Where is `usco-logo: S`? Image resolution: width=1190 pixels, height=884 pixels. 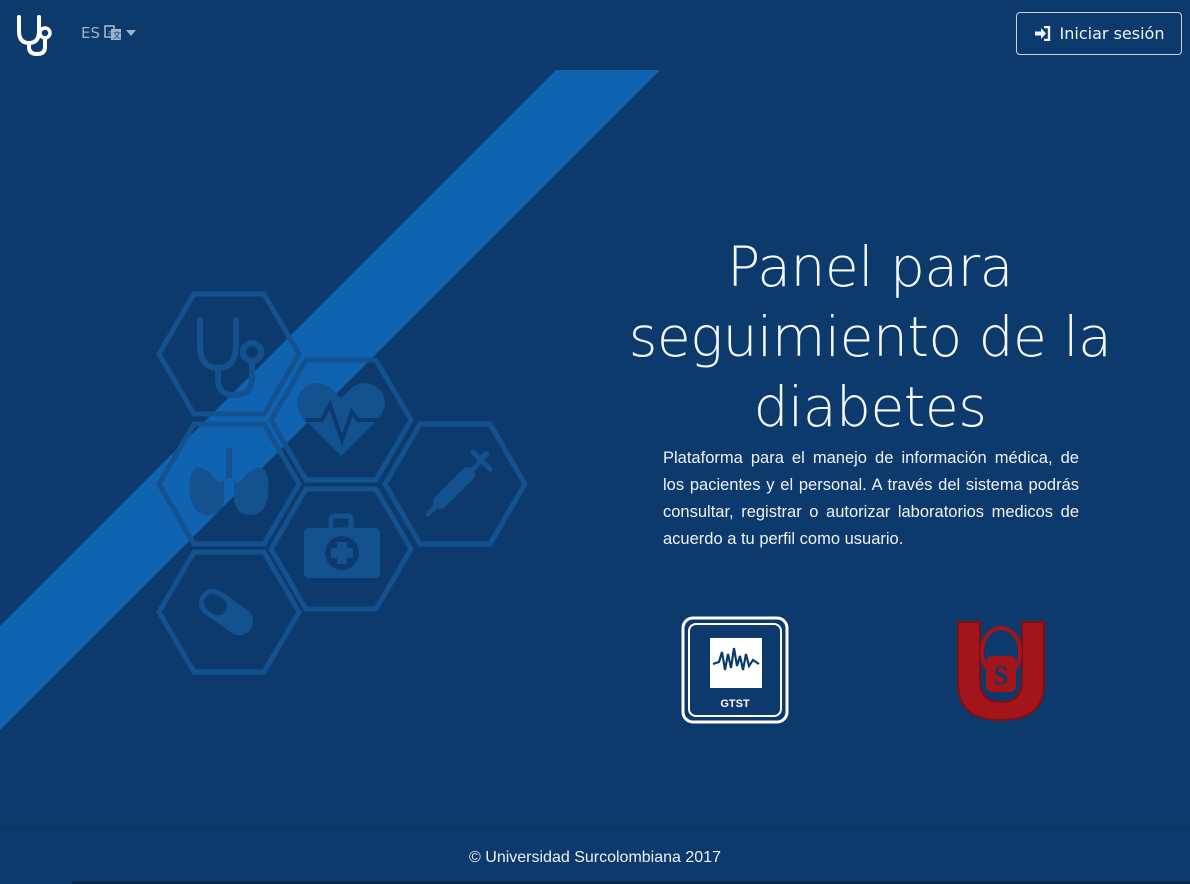 usco-logo: S is located at coordinates (1001, 668).